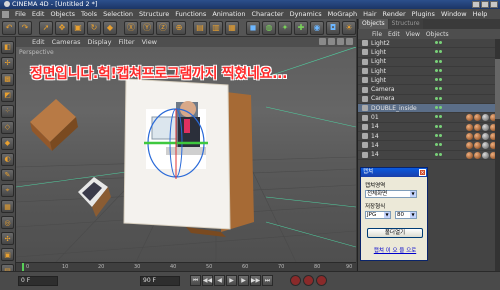  What do you see at coordinates (243, 280) in the screenshot?
I see `next-frame-icon: ▶` at bounding box center [243, 280].